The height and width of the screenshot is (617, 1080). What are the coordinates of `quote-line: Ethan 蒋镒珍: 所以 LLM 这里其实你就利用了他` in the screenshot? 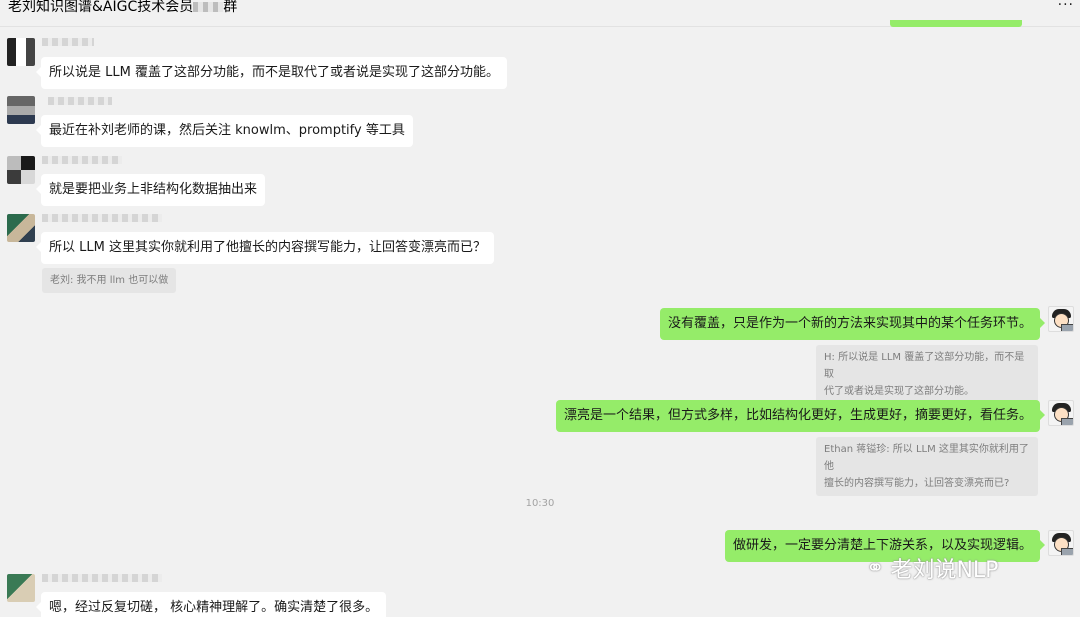 It's located at (926, 458).